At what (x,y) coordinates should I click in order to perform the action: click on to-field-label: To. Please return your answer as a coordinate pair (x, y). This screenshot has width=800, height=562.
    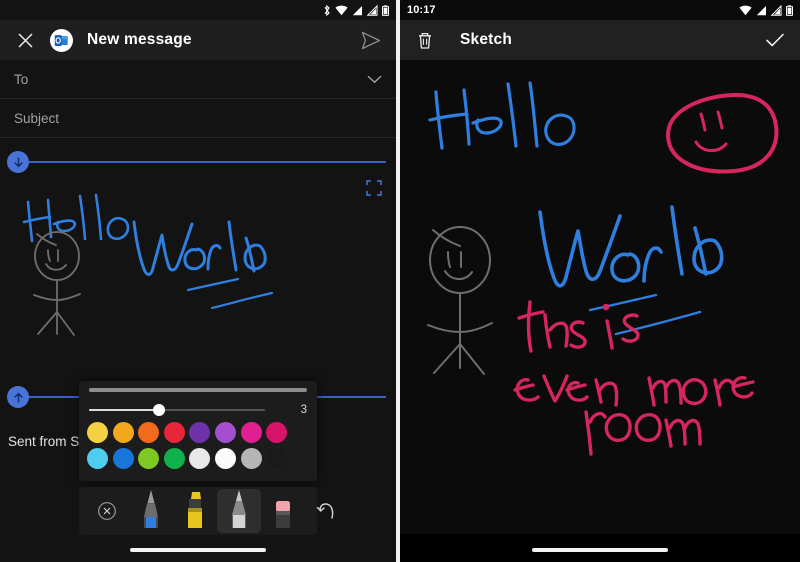
    Looking at the image, I should click on (21, 79).